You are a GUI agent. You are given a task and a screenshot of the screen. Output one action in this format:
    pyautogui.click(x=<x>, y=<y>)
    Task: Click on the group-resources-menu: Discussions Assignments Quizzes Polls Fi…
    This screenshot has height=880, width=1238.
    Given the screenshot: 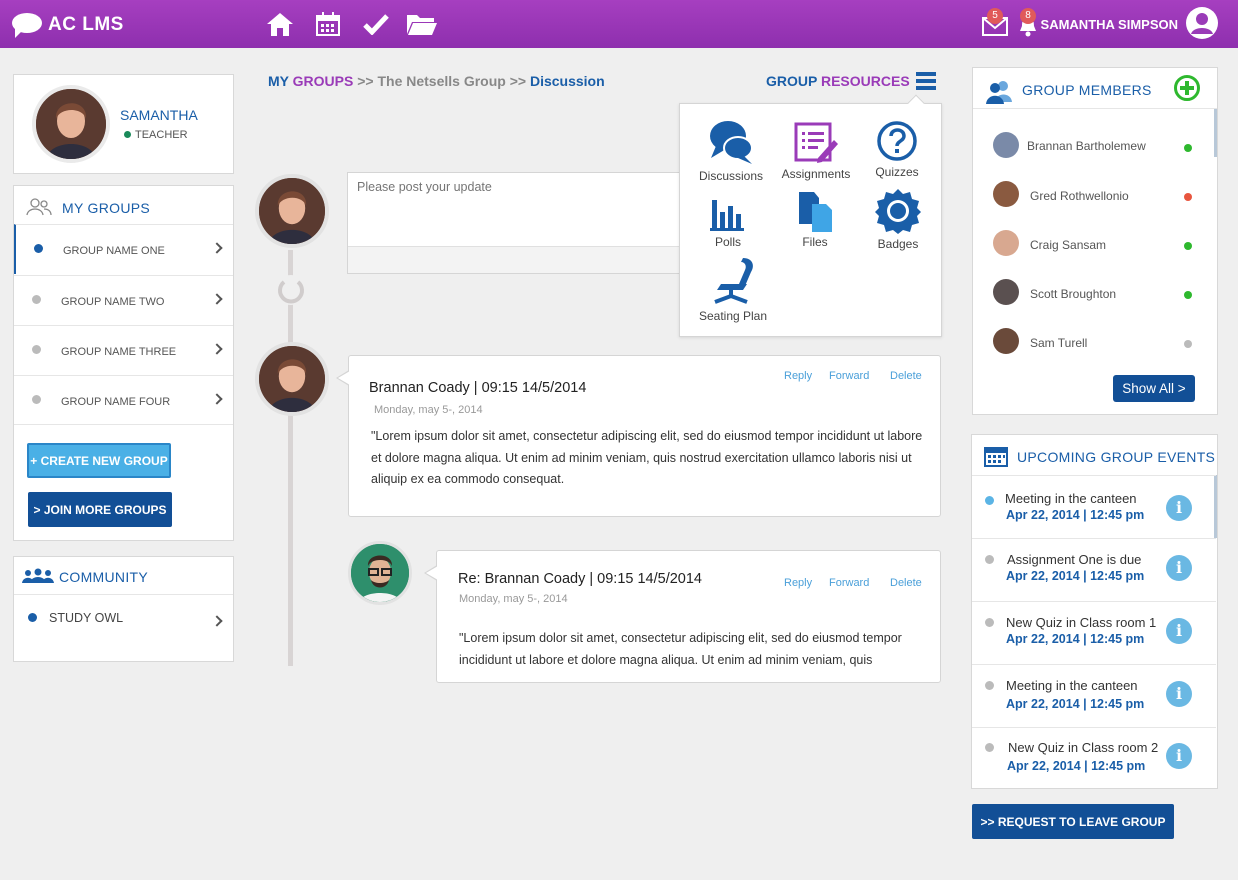 What is the action you would take?
    pyautogui.click(x=810, y=215)
    